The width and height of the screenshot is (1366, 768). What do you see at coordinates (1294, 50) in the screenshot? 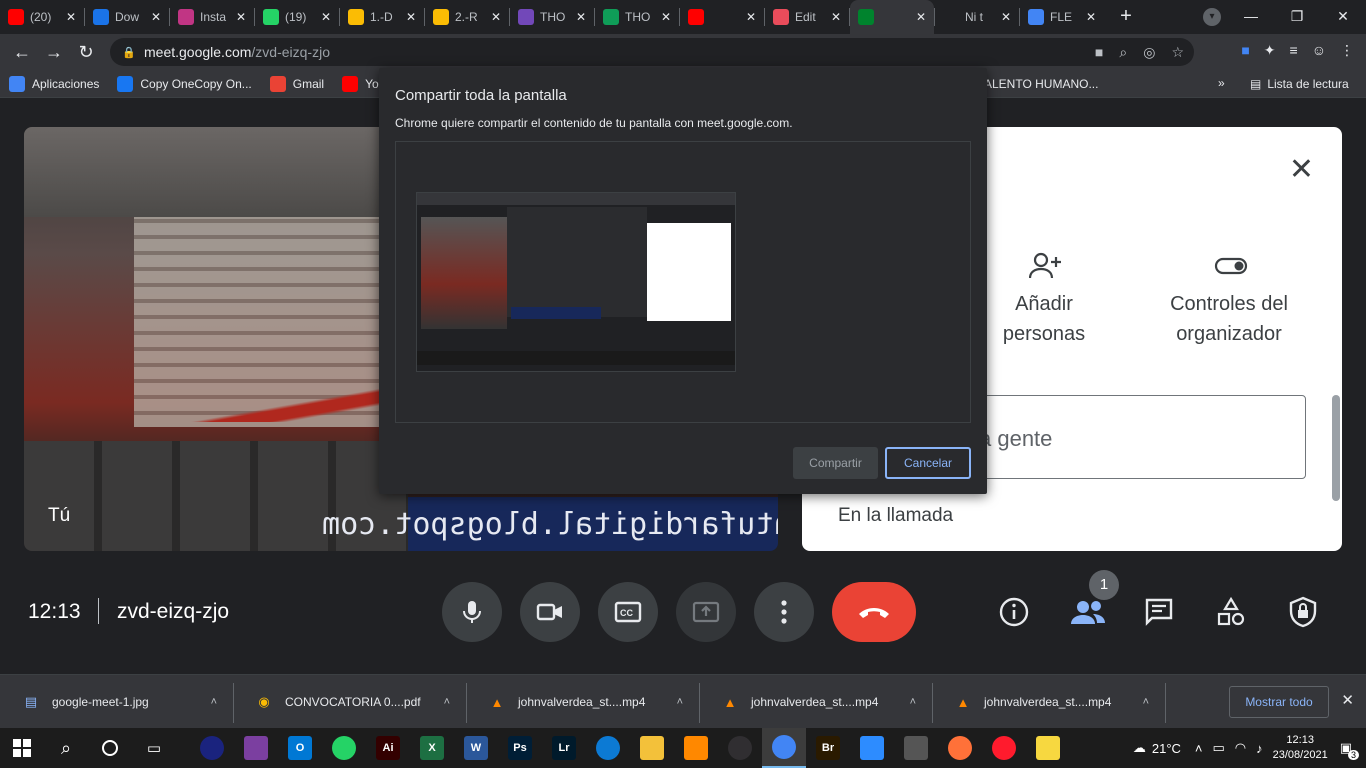
I see `media-controls-icon: ≡` at bounding box center [1294, 50].